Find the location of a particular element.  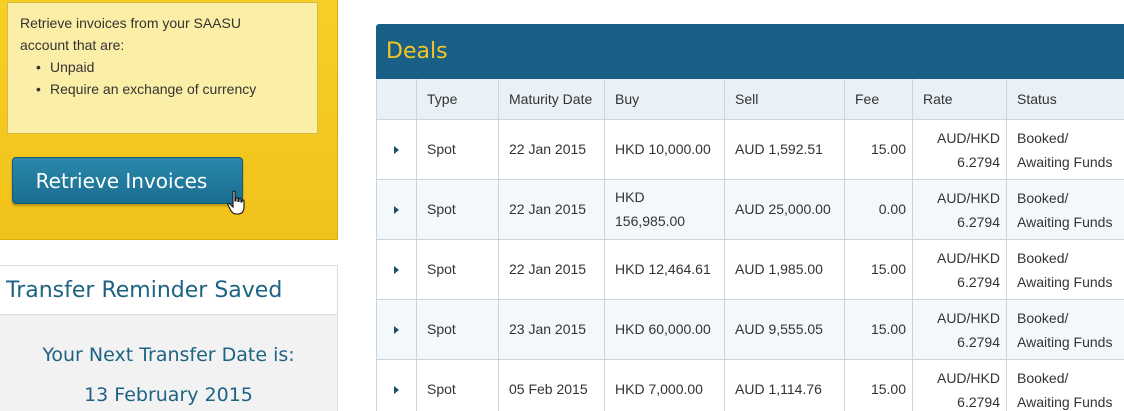

criteria-list: Unpaid Require an exchange of currency is located at coordinates (162, 78).